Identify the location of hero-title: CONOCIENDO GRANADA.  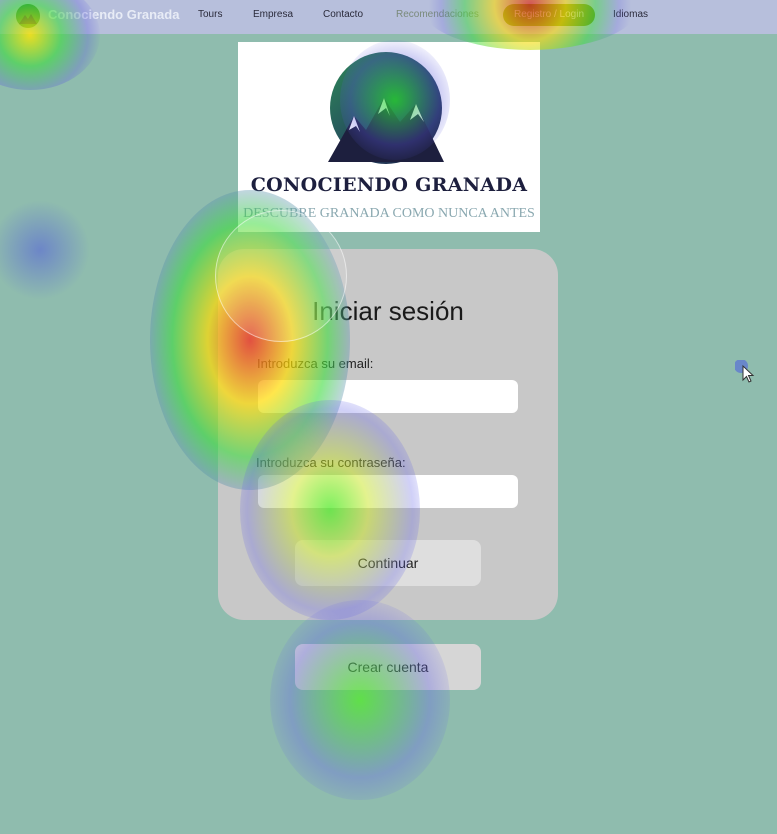
(389, 185).